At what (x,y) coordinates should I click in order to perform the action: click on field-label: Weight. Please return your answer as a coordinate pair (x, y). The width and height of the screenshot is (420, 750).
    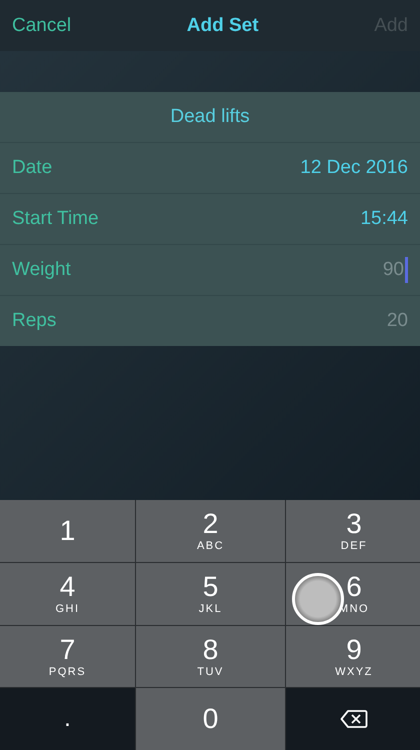
    Looking at the image, I should click on (41, 270).